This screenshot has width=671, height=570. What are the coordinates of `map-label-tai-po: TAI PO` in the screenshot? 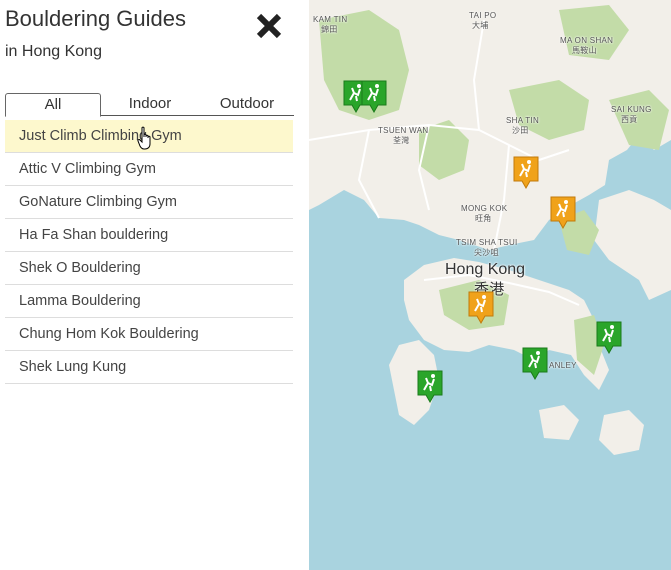 It's located at (483, 15).